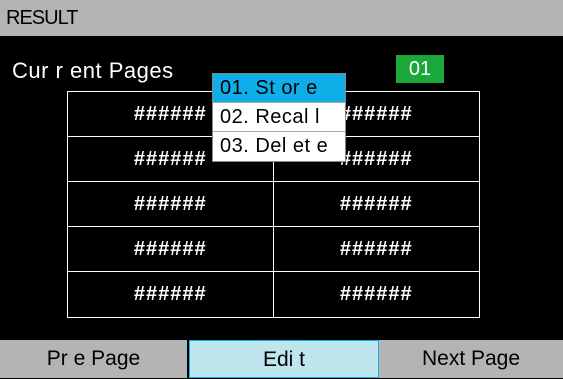 This screenshot has width=563, height=379. What do you see at coordinates (279, 146) in the screenshot?
I see `menu-item-delete: 03. Del et e` at bounding box center [279, 146].